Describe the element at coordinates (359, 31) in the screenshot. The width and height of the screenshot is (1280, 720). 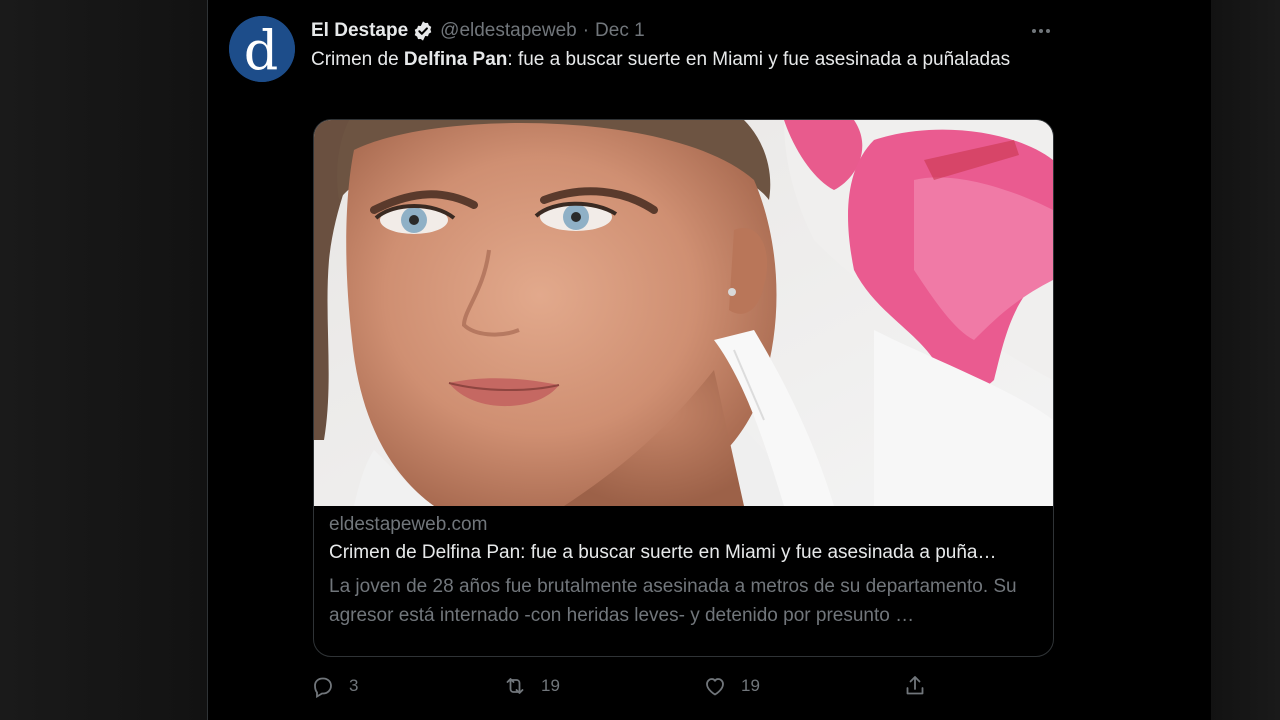
I see `author-name: El Destape` at that location.